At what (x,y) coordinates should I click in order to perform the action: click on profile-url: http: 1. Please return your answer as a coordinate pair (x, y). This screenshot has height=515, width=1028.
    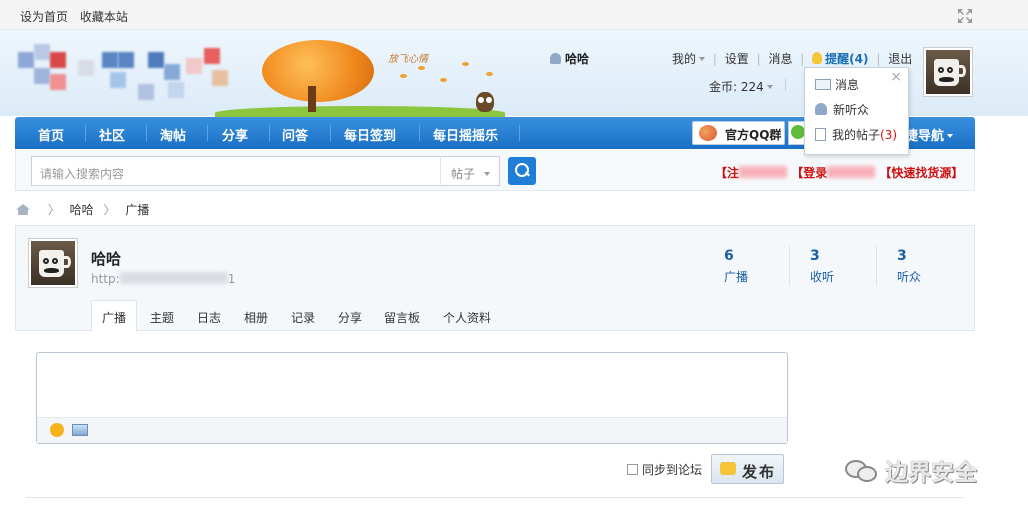
    Looking at the image, I should click on (163, 279).